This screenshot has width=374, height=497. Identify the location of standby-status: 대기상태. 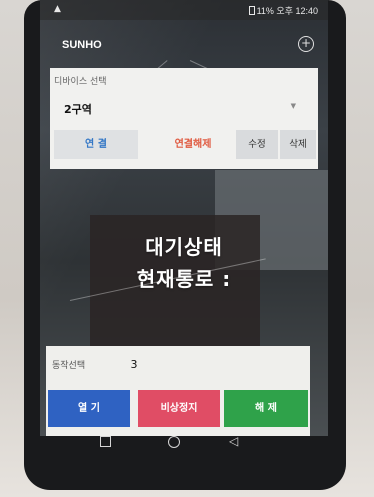
(184, 247).